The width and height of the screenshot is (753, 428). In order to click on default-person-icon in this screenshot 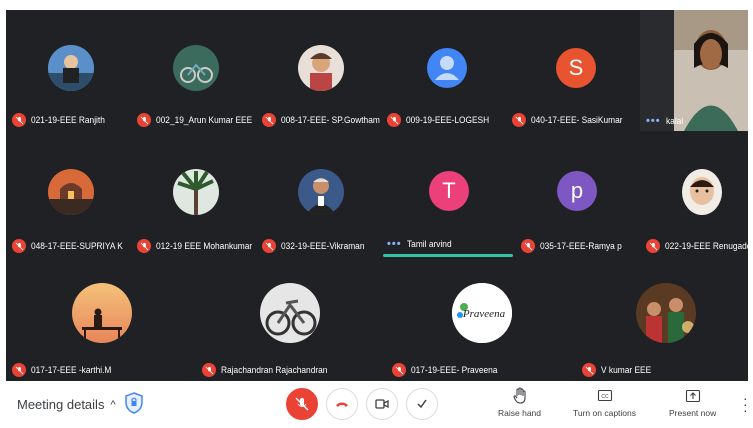, I will do `click(447, 68)`.